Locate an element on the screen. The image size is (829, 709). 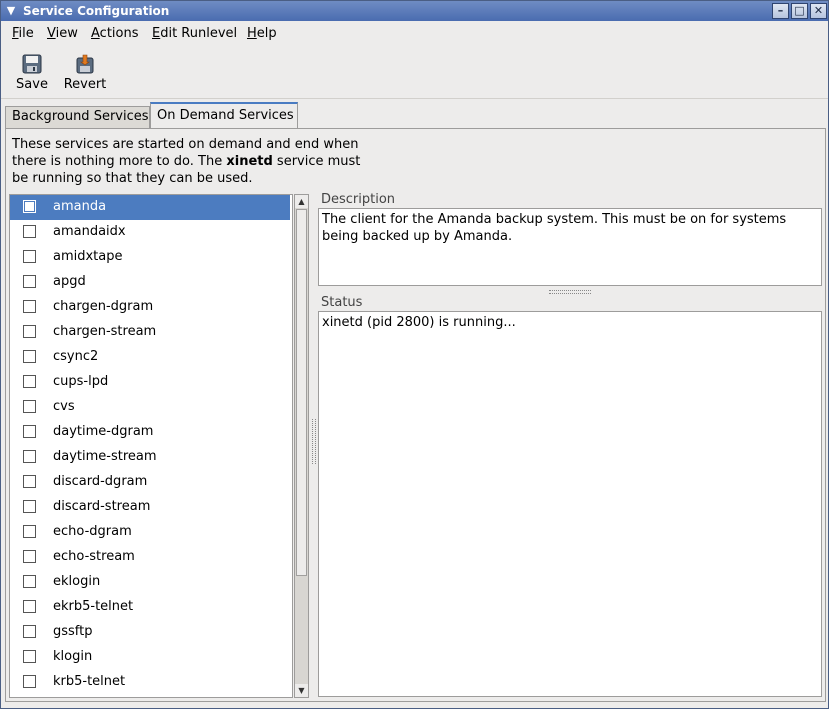
list-item: echo-stream is located at coordinates (150, 557).